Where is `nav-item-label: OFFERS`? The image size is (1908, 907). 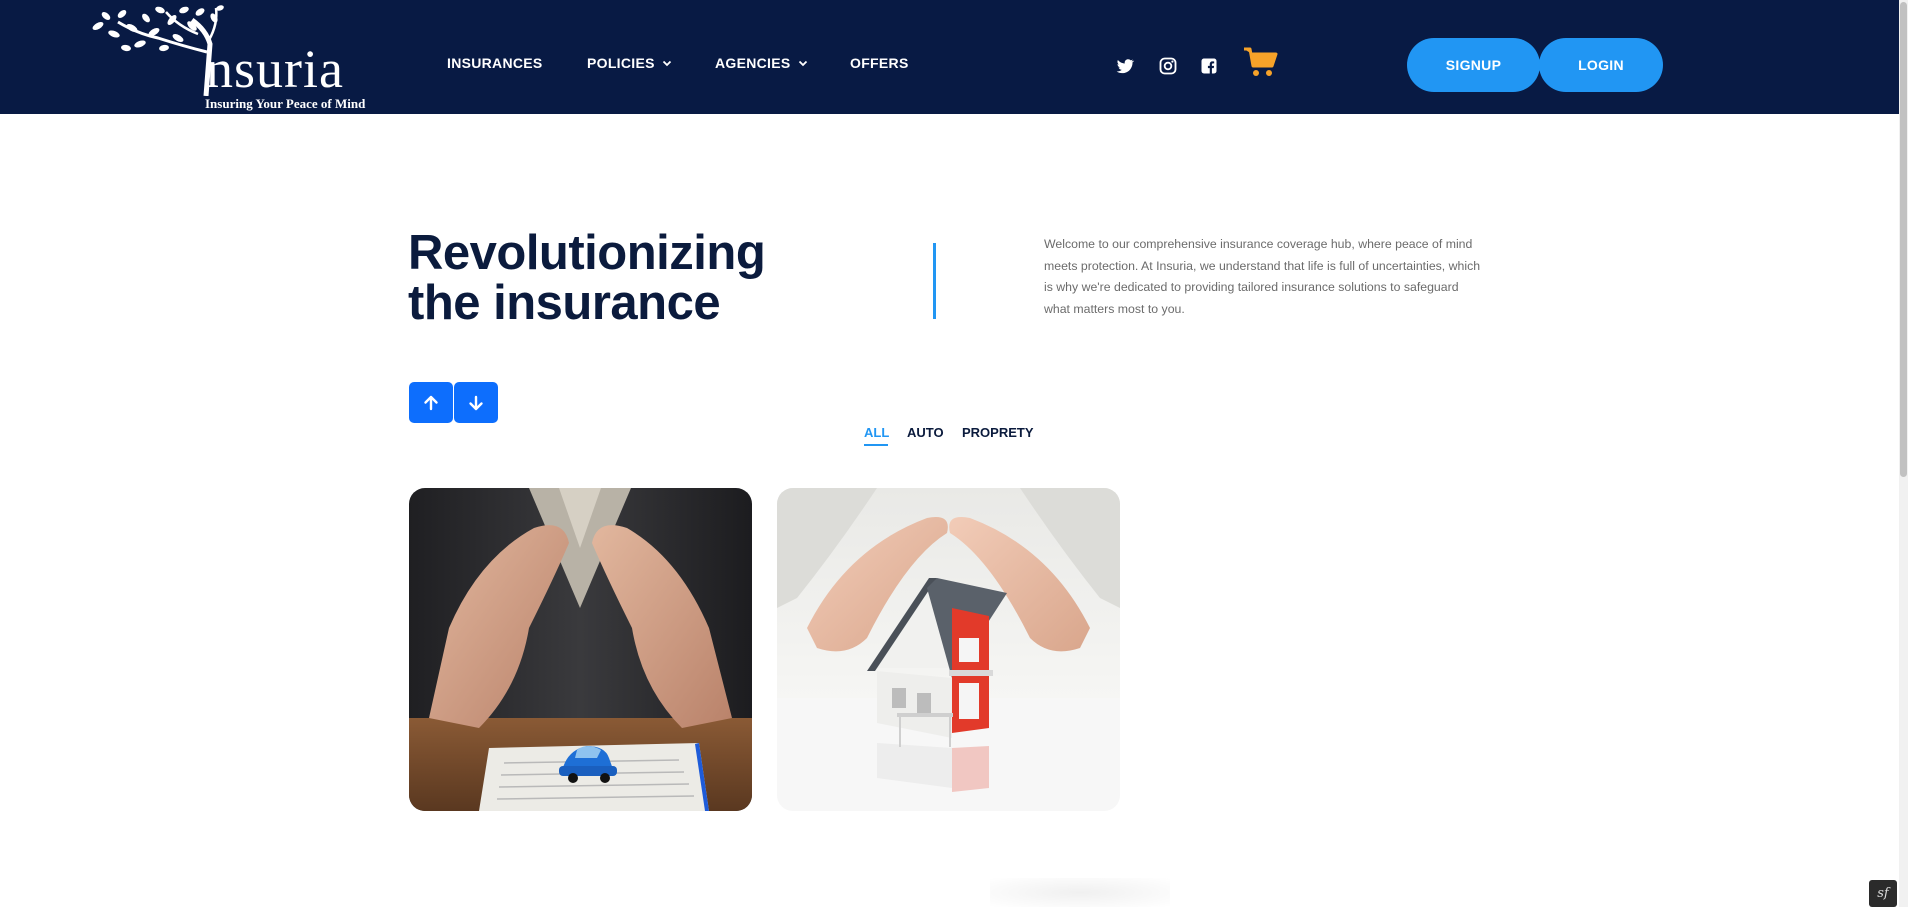 nav-item-label: OFFERS is located at coordinates (879, 63).